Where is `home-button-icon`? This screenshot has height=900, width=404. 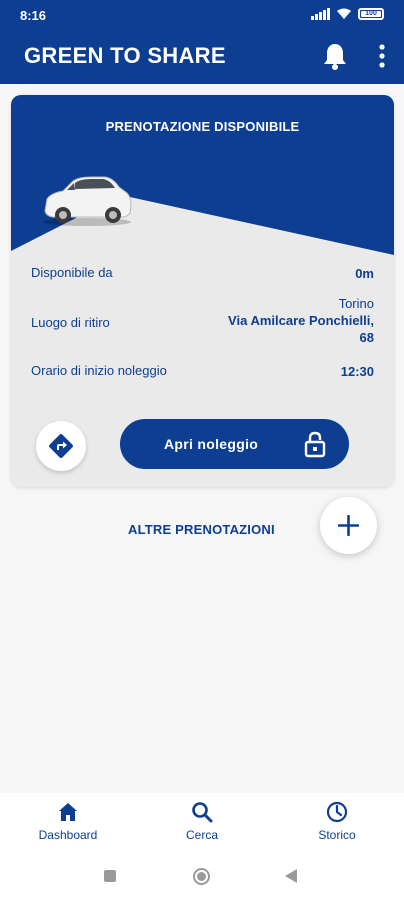
home-button-icon is located at coordinates (201, 876).